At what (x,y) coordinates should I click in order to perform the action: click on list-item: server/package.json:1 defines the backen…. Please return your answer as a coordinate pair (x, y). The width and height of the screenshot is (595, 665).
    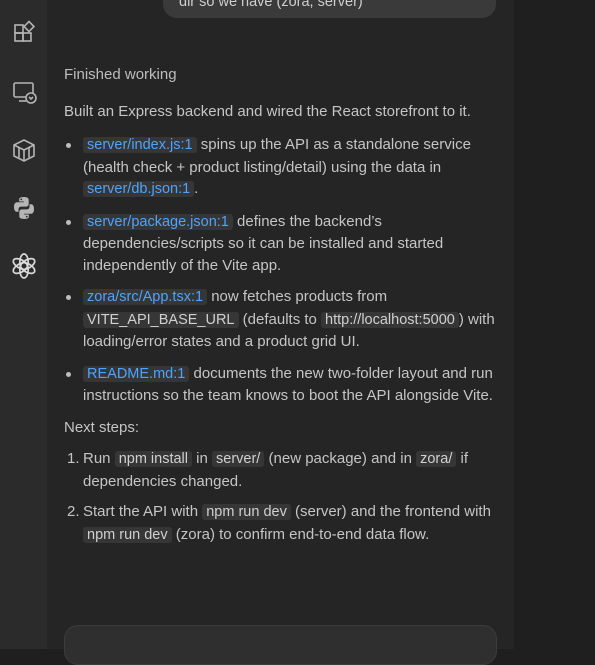
    Looking at the image, I should click on (281, 244).